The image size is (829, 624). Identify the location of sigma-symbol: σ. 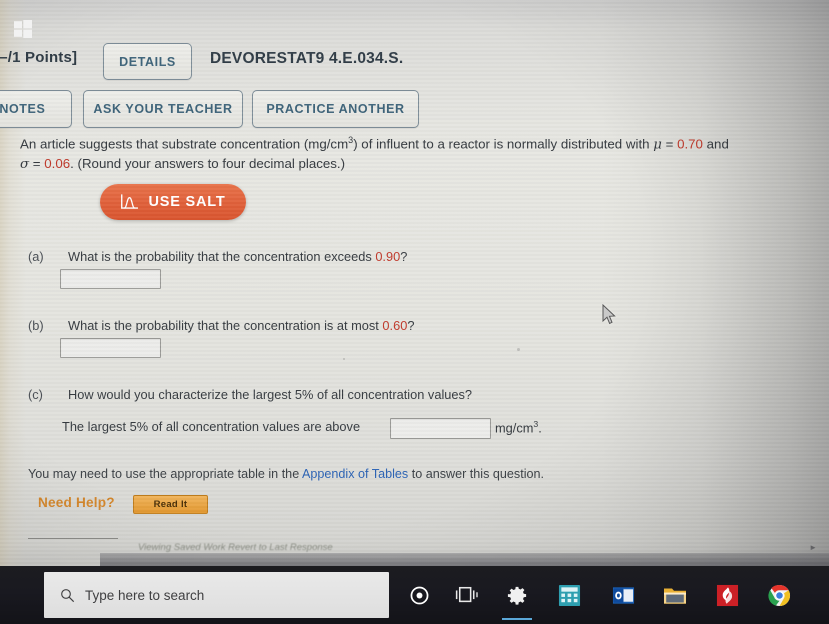
(25, 165).